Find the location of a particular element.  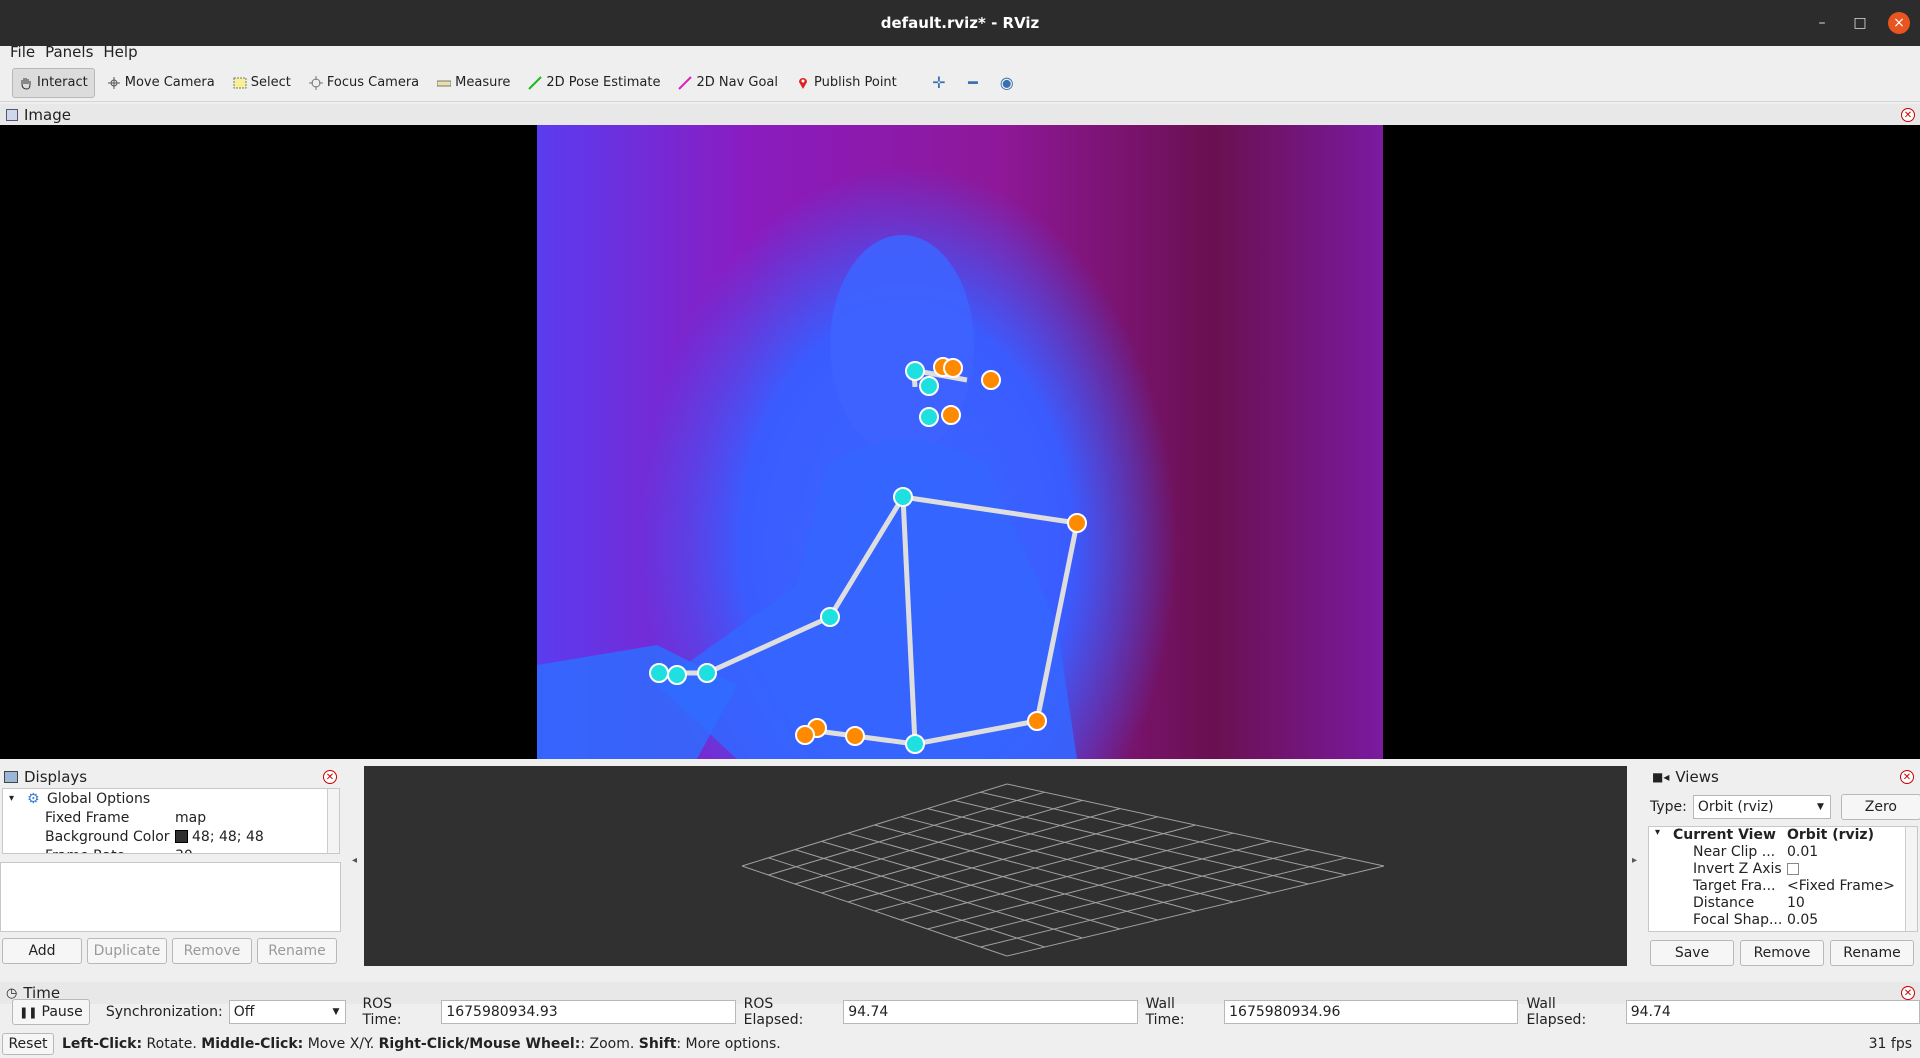

measure-tool-button: Measure is located at coordinates (473, 83).